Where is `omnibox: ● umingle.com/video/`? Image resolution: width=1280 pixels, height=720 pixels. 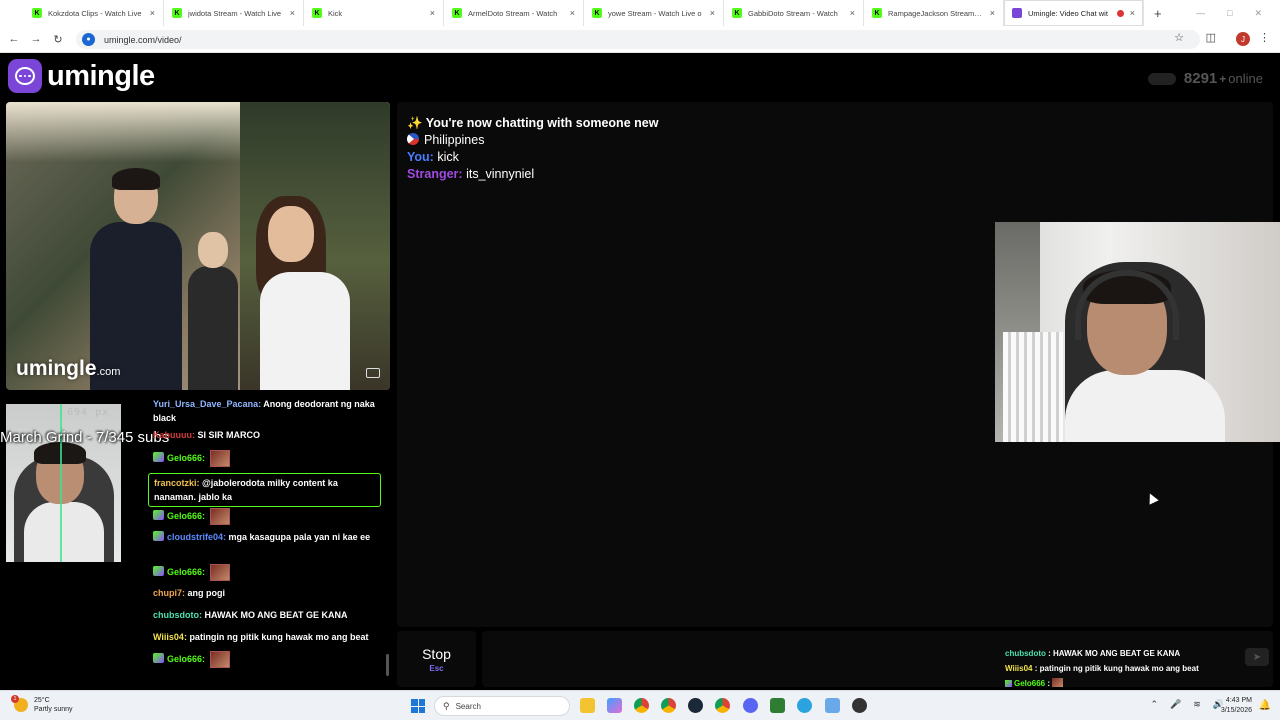 omnibox: ● umingle.com/video/ is located at coordinates (638, 39).